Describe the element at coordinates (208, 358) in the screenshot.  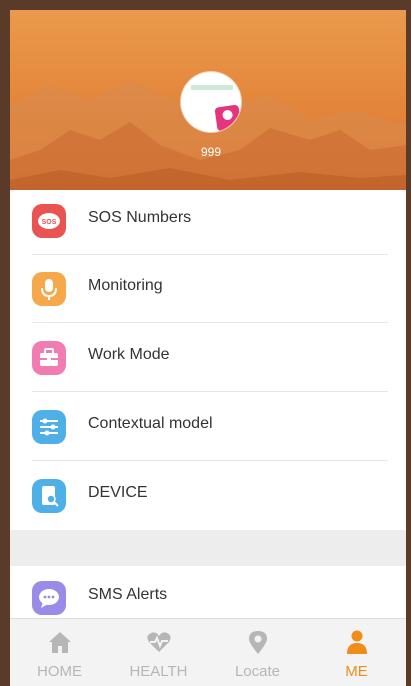
I see `menu-item-work-mode: Work Mode` at that location.